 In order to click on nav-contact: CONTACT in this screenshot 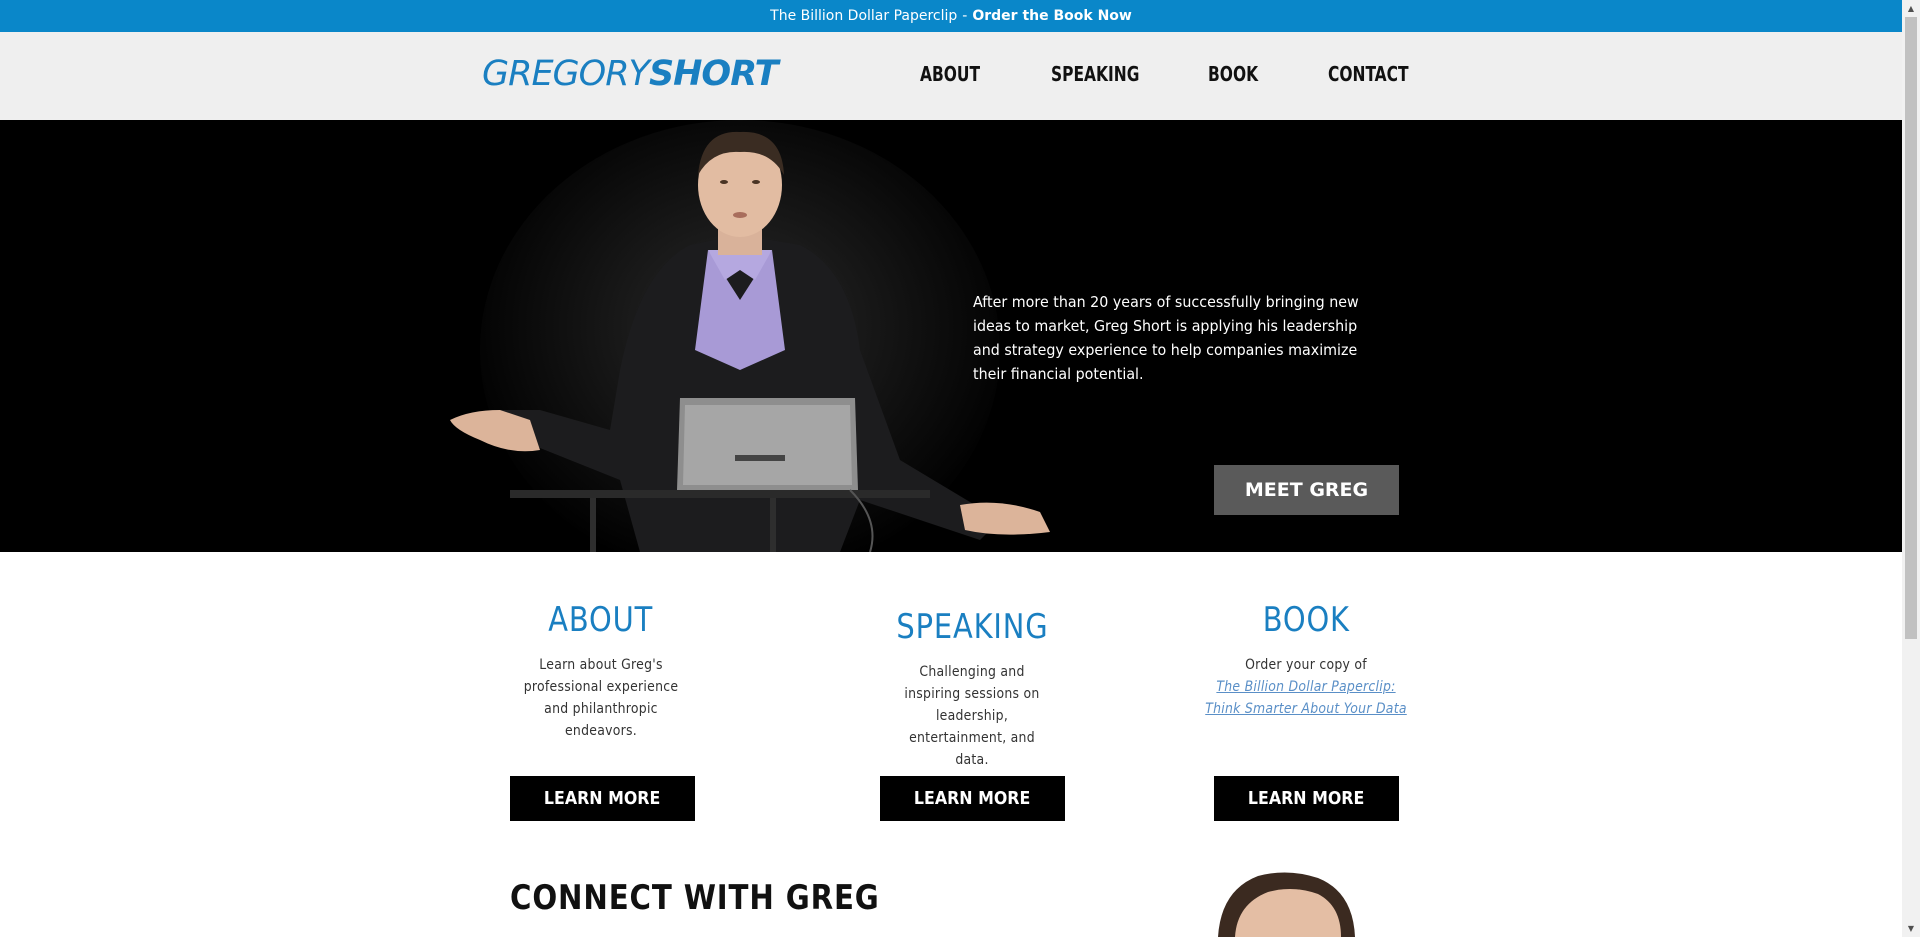, I will do `click(1368, 74)`.